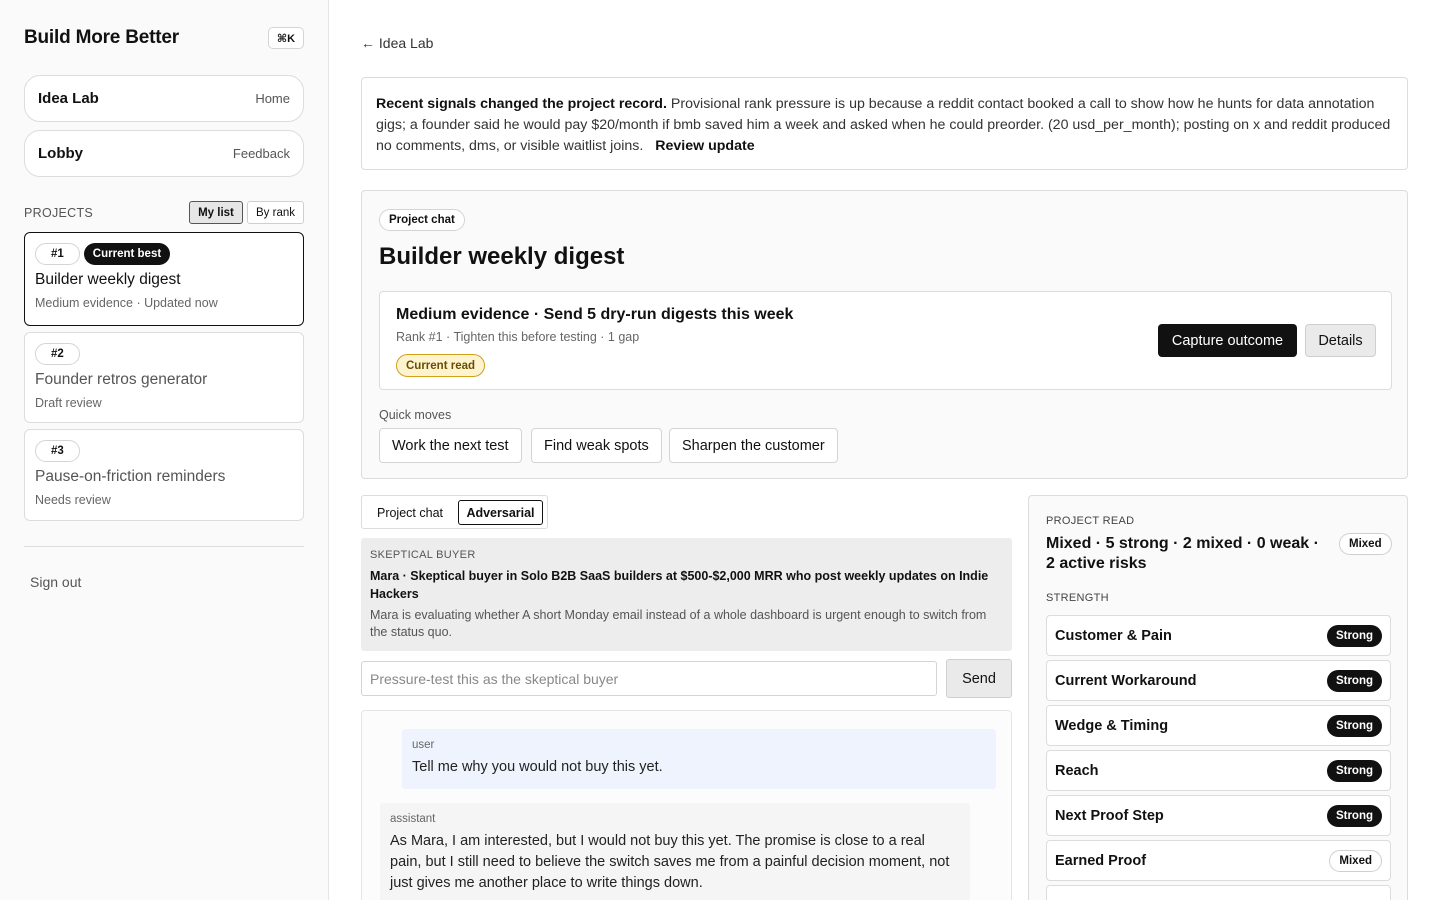 This screenshot has height=900, width=1440. What do you see at coordinates (55, 582) in the screenshot?
I see `sign-out-link: Sign out` at bounding box center [55, 582].